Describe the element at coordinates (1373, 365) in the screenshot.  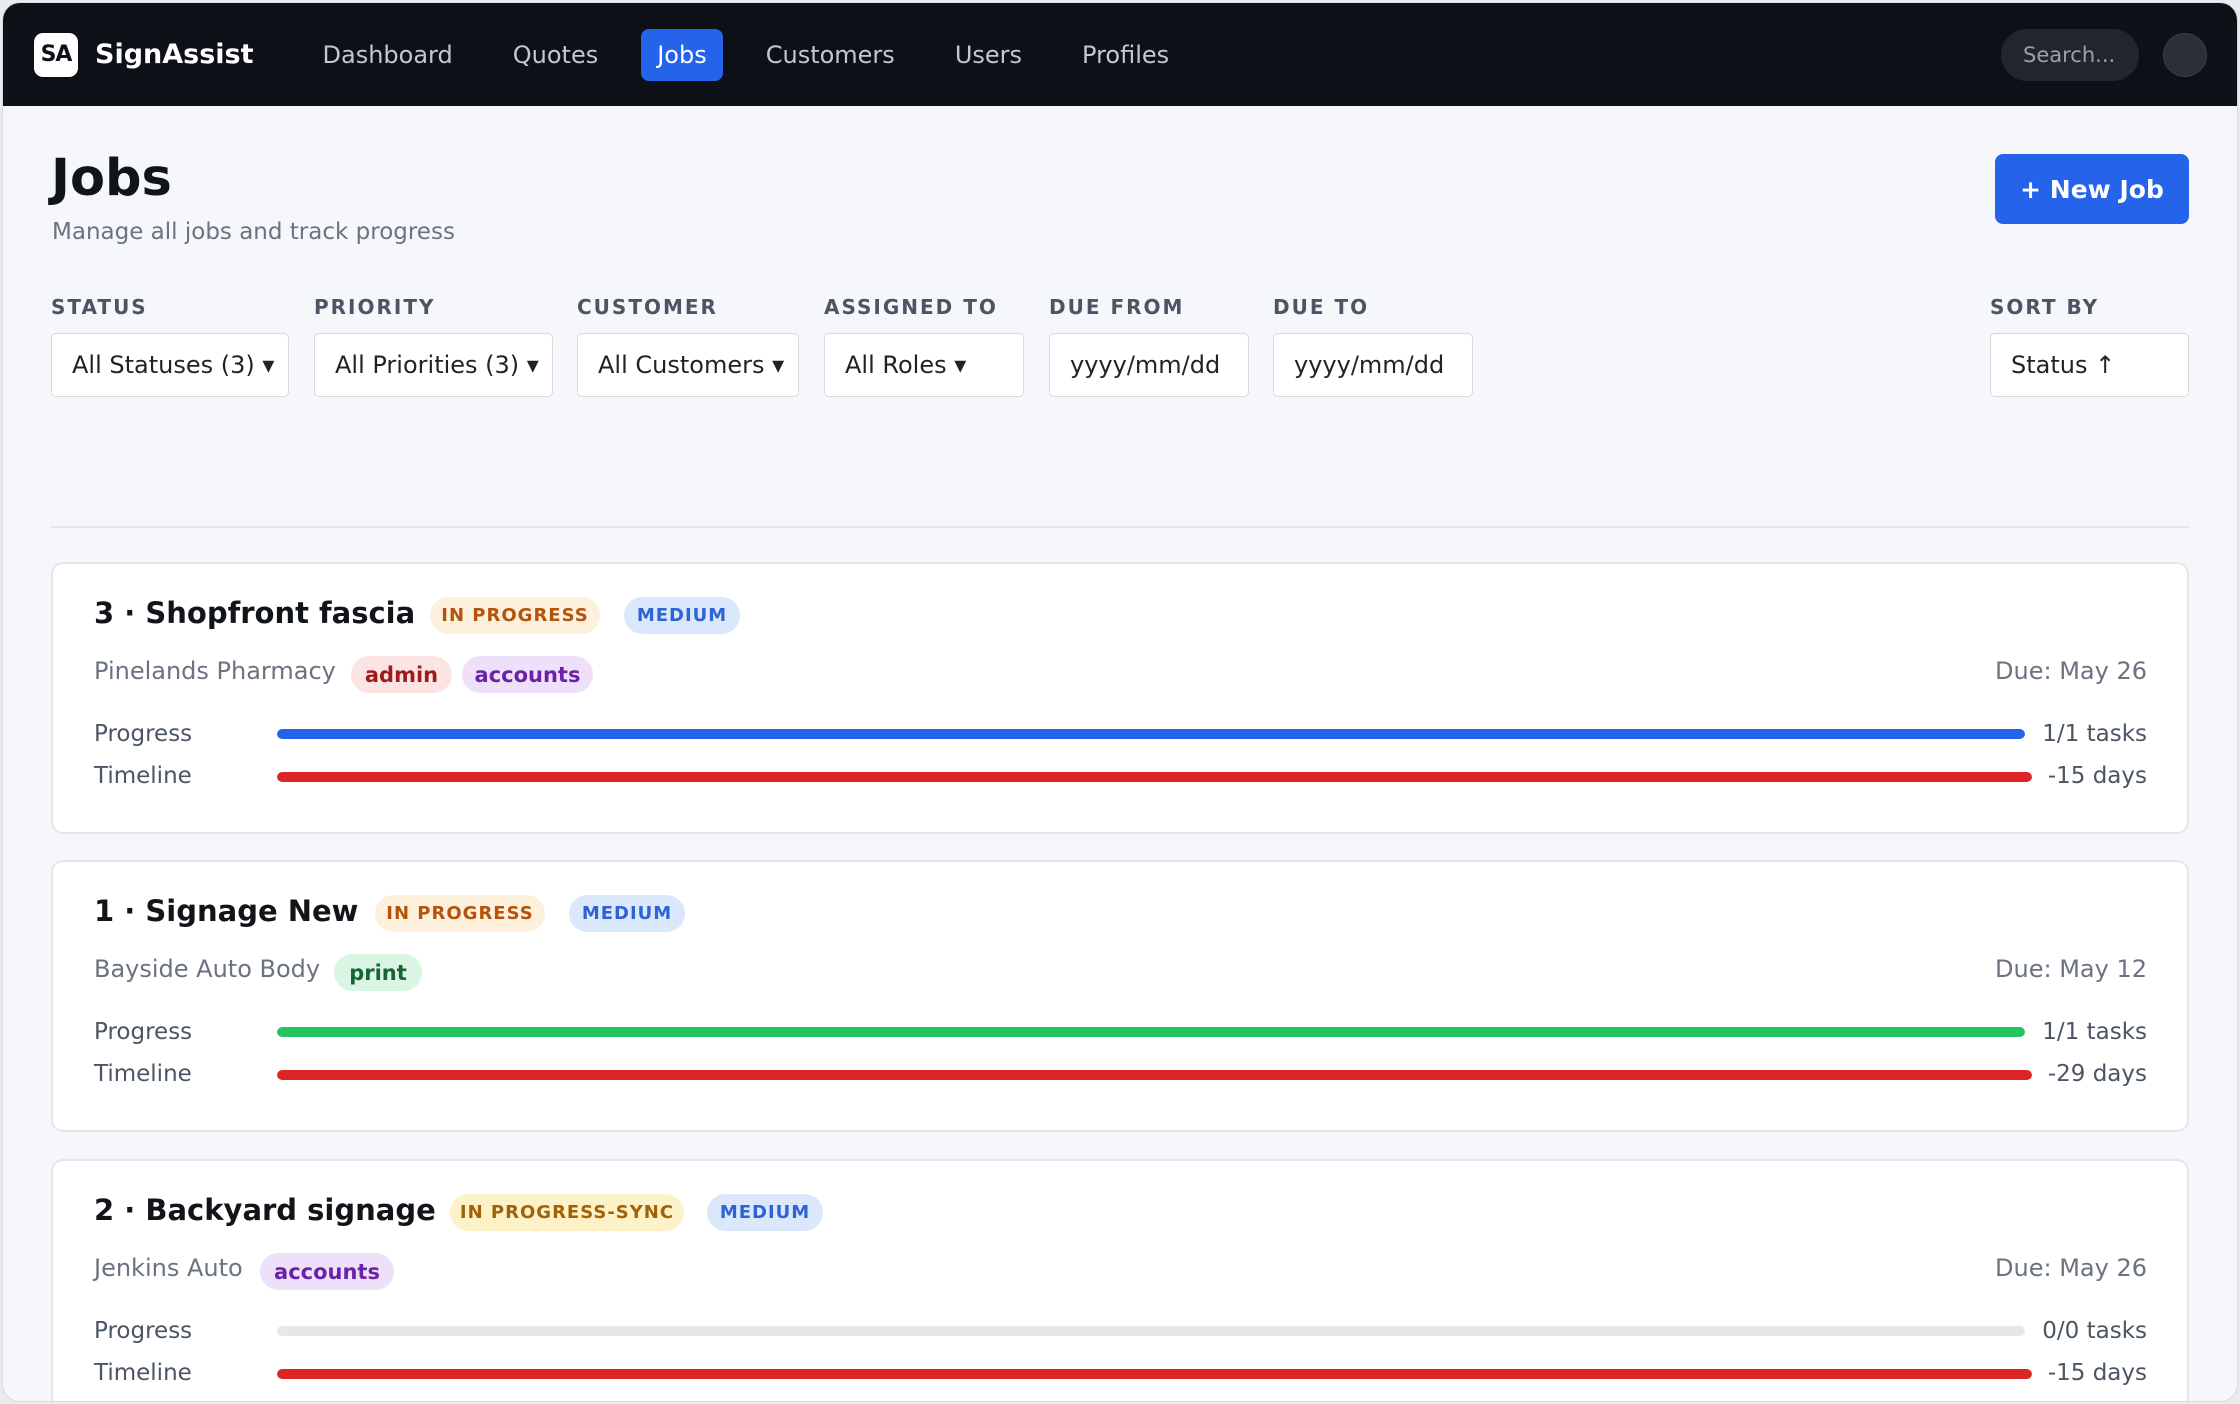
I see `due-to-input: yyyy/mm/dd` at that location.